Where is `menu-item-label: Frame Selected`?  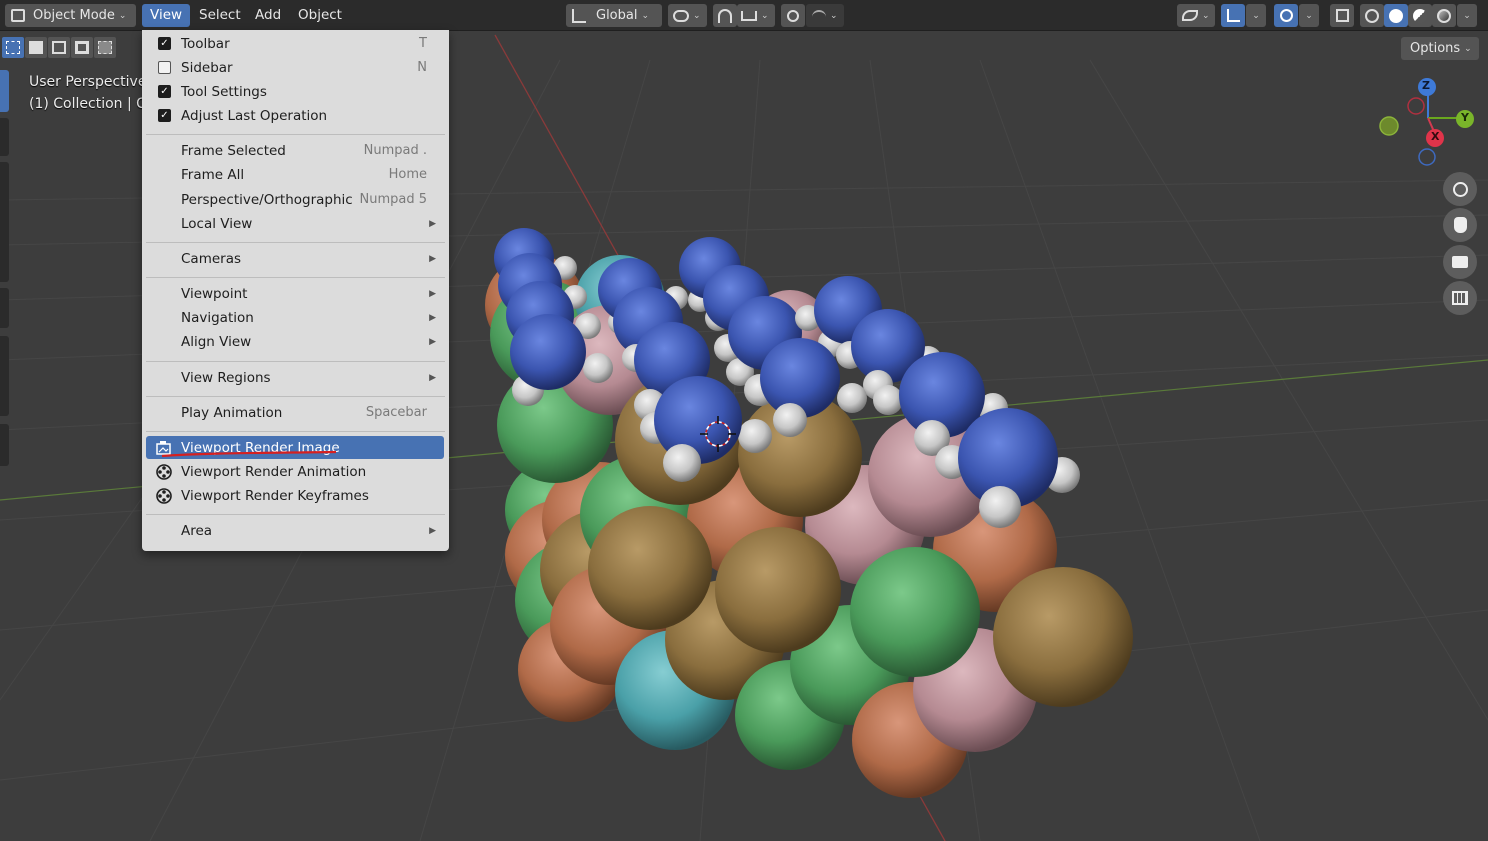
menu-item-label: Frame Selected is located at coordinates (233, 150).